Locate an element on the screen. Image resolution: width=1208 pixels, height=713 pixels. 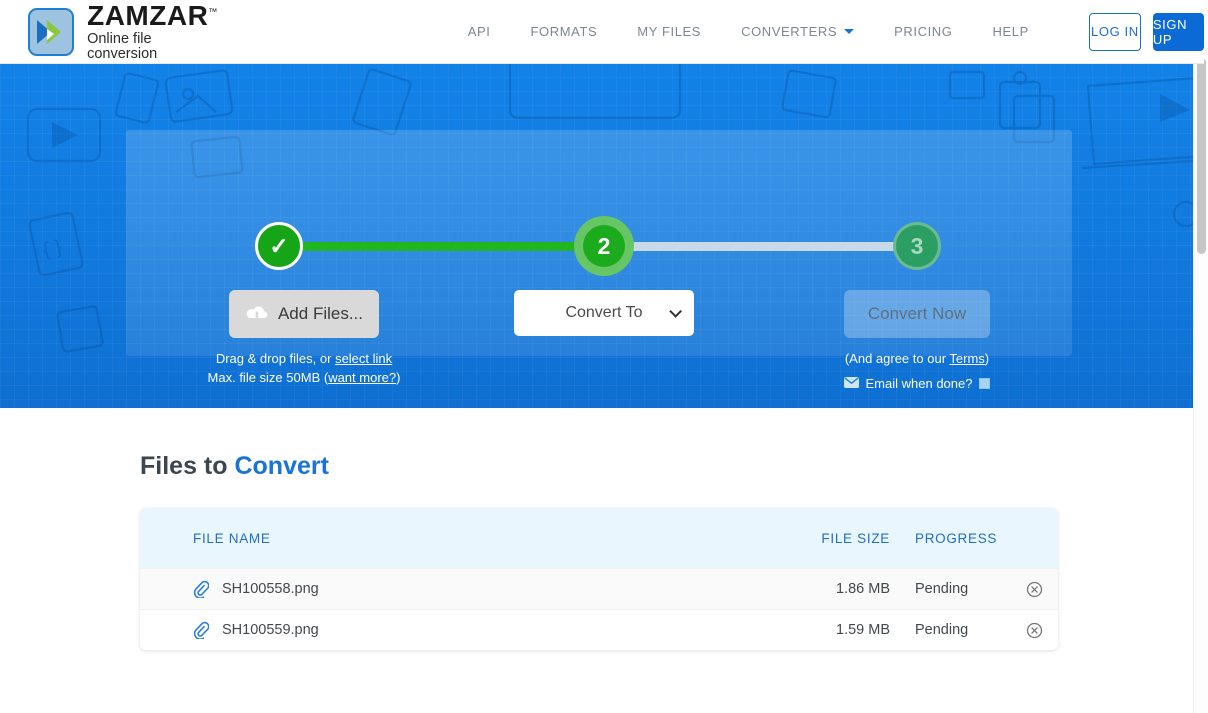
logo-tm: ™ is located at coordinates (213, 11).